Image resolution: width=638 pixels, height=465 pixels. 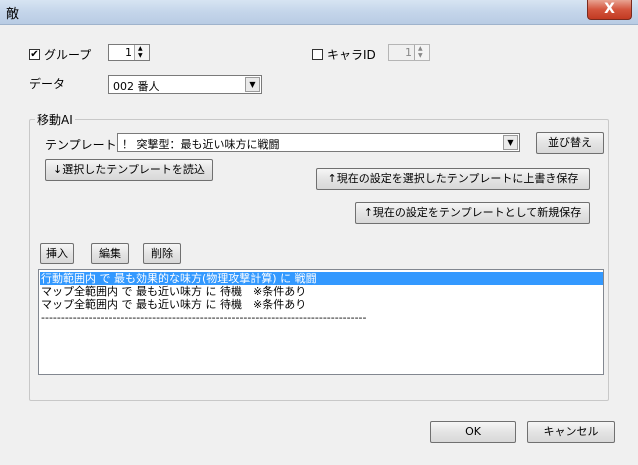 I want to click on chara-id-label: キャラID, so click(x=351, y=55).